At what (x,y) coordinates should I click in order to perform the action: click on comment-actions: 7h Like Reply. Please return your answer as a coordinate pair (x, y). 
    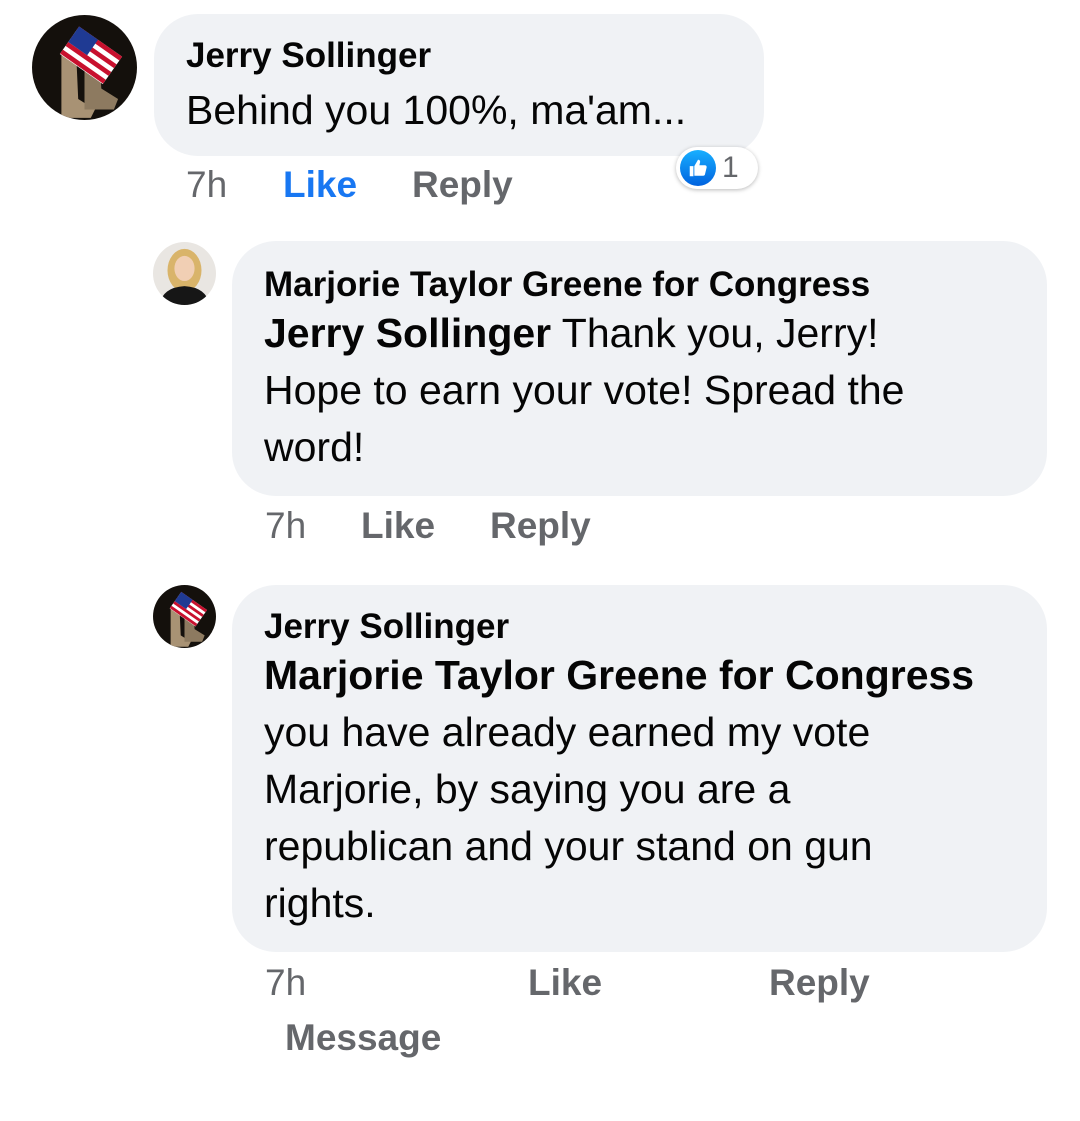
    Looking at the image, I should click on (540, 189).